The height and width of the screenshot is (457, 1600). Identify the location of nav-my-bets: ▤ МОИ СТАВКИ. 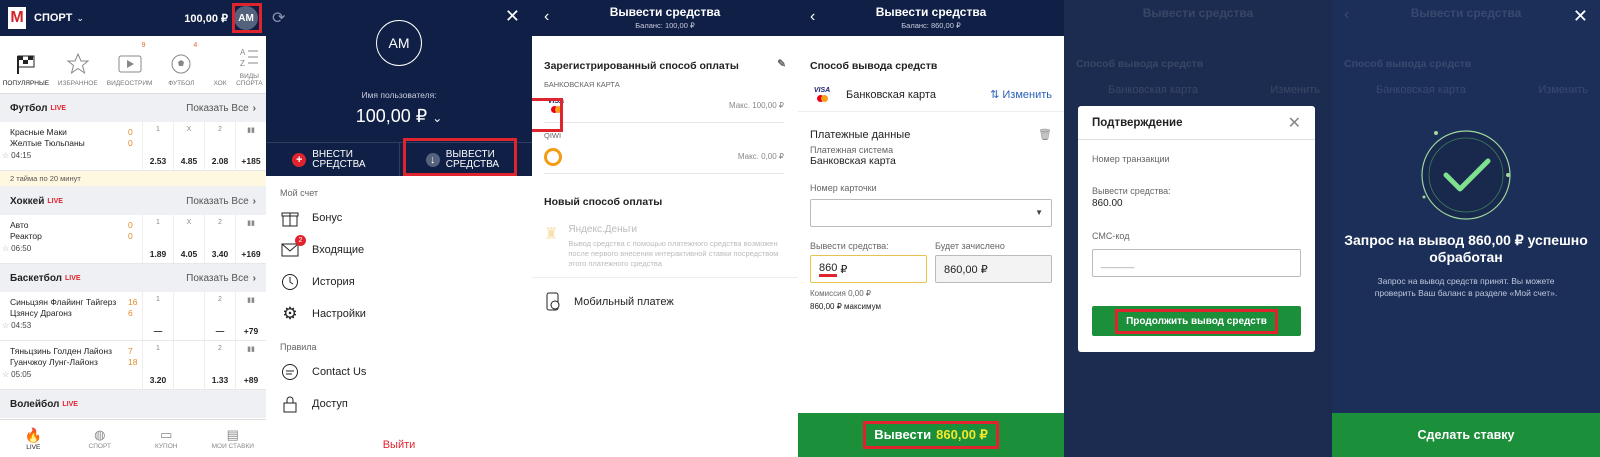
(233, 438).